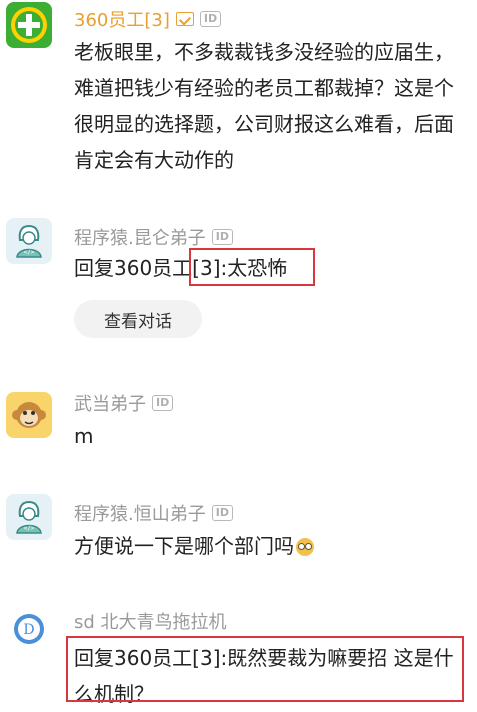 The image size is (477, 712). I want to click on view-conversation-button: 查看对话, so click(138, 319).